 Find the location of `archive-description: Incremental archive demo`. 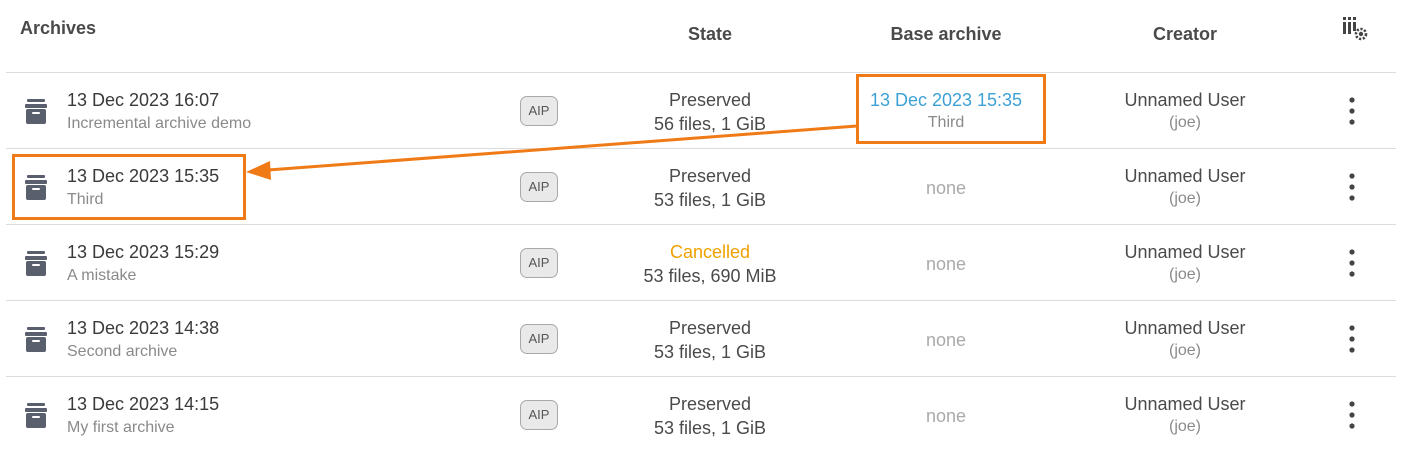

archive-description: Incremental archive demo is located at coordinates (159, 123).